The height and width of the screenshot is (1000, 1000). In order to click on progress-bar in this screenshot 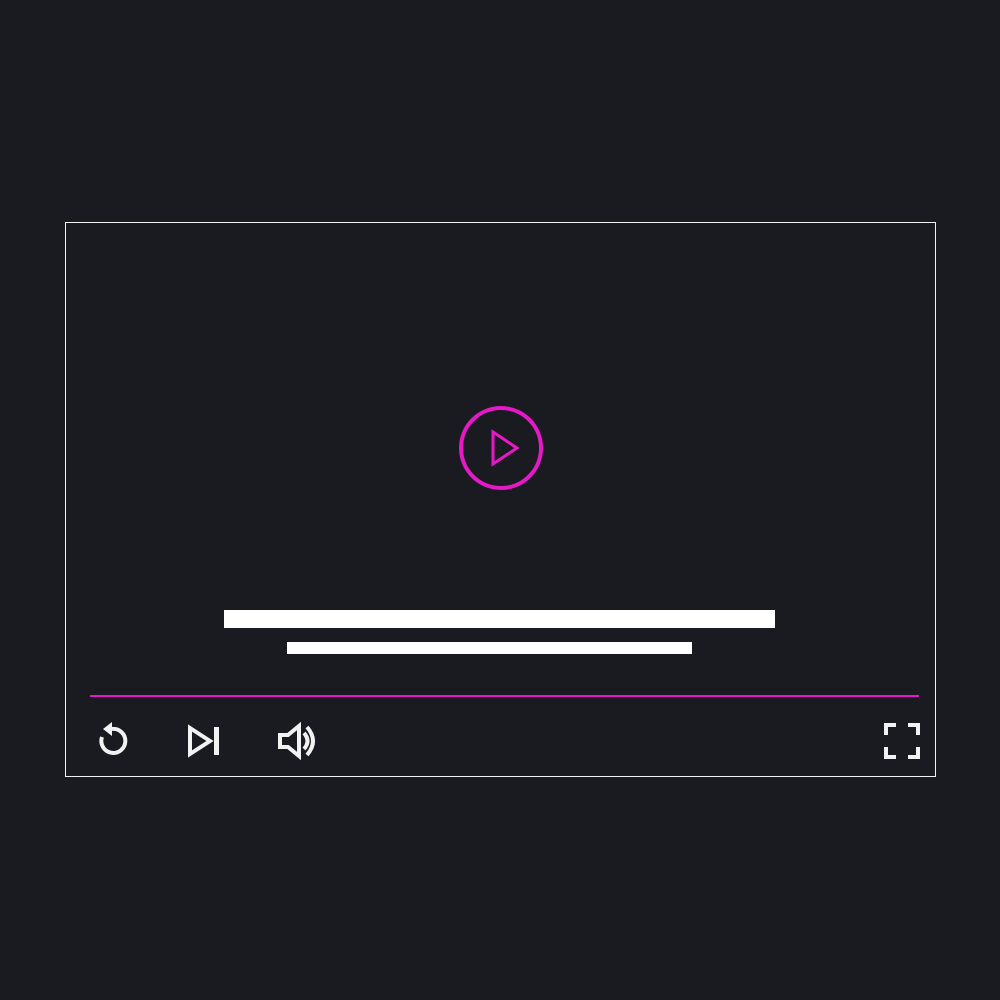, I will do `click(504, 696)`.